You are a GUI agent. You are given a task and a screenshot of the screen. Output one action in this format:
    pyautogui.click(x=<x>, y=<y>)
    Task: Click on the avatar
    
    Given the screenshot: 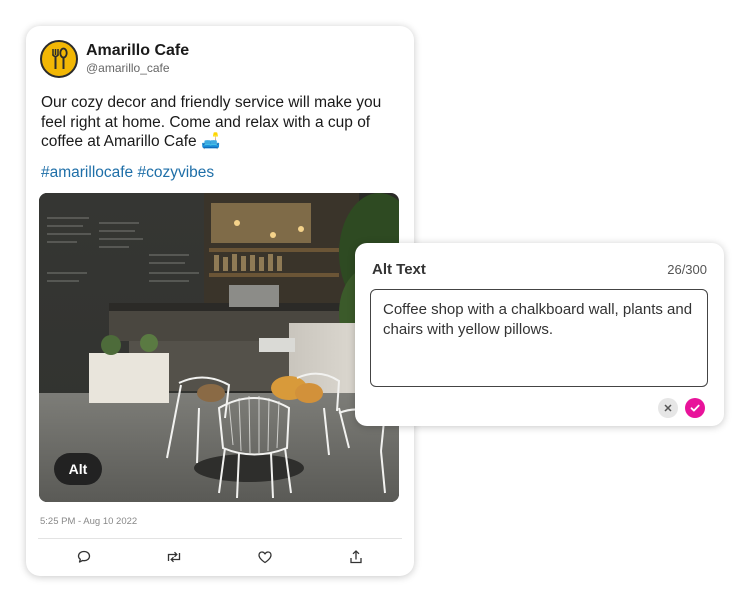 What is the action you would take?
    pyautogui.click(x=59, y=59)
    